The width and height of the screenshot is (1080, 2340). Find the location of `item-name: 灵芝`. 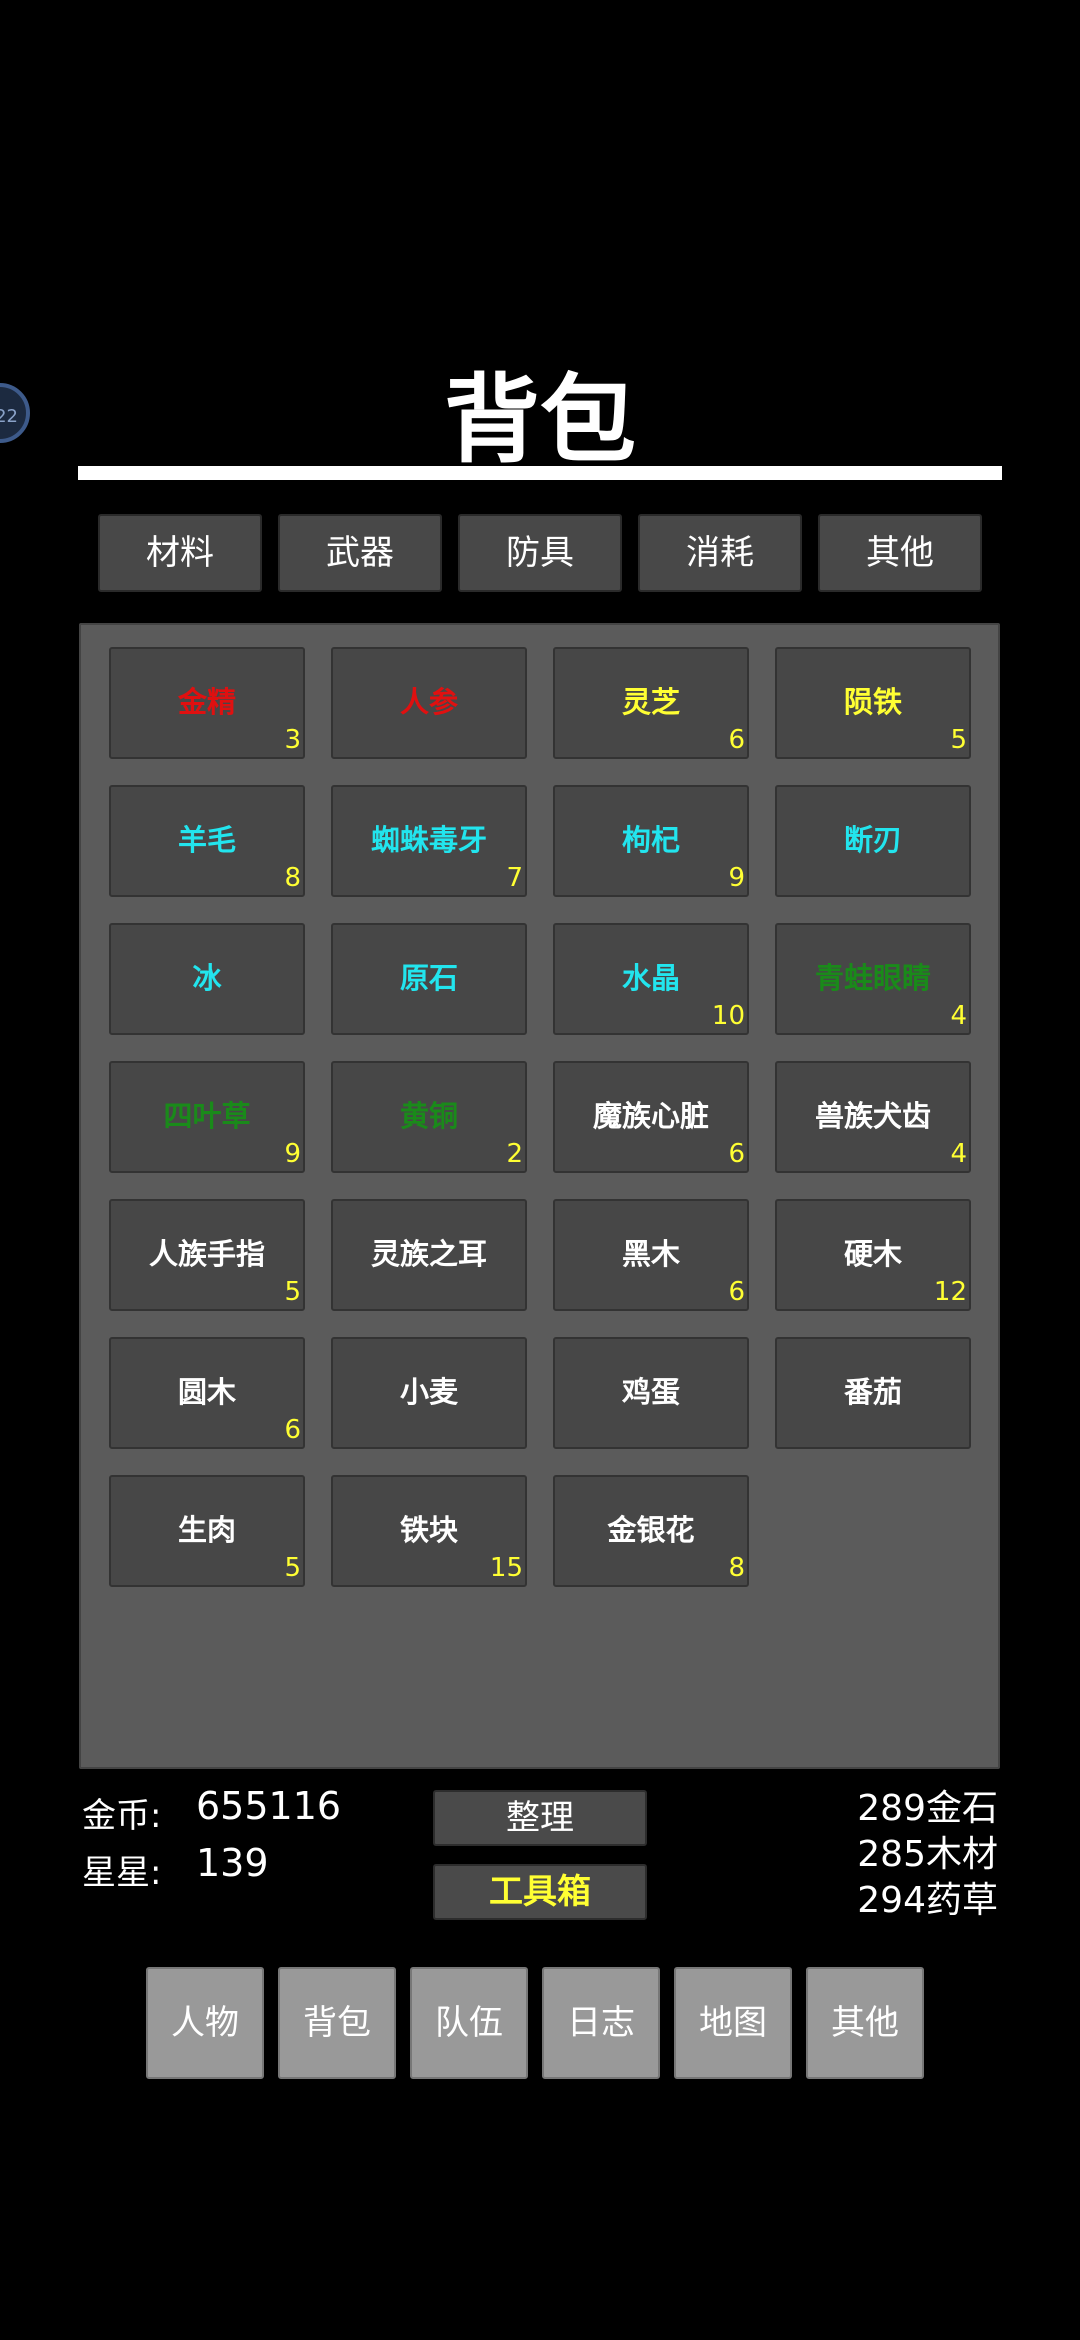

item-name: 灵芝 is located at coordinates (650, 702).